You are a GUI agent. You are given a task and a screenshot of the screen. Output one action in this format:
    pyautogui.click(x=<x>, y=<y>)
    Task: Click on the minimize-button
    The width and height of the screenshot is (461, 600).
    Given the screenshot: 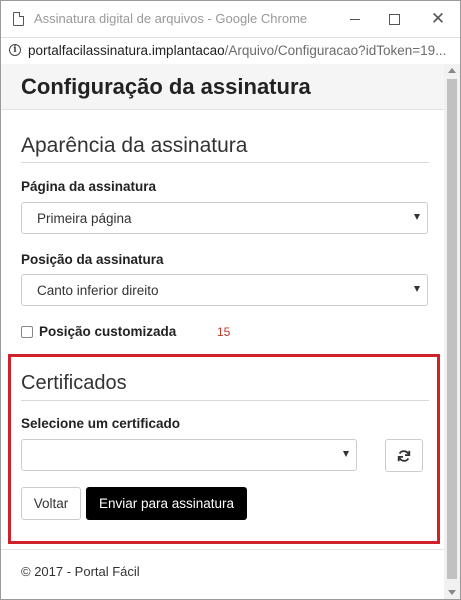 What is the action you would take?
    pyautogui.click(x=355, y=19)
    